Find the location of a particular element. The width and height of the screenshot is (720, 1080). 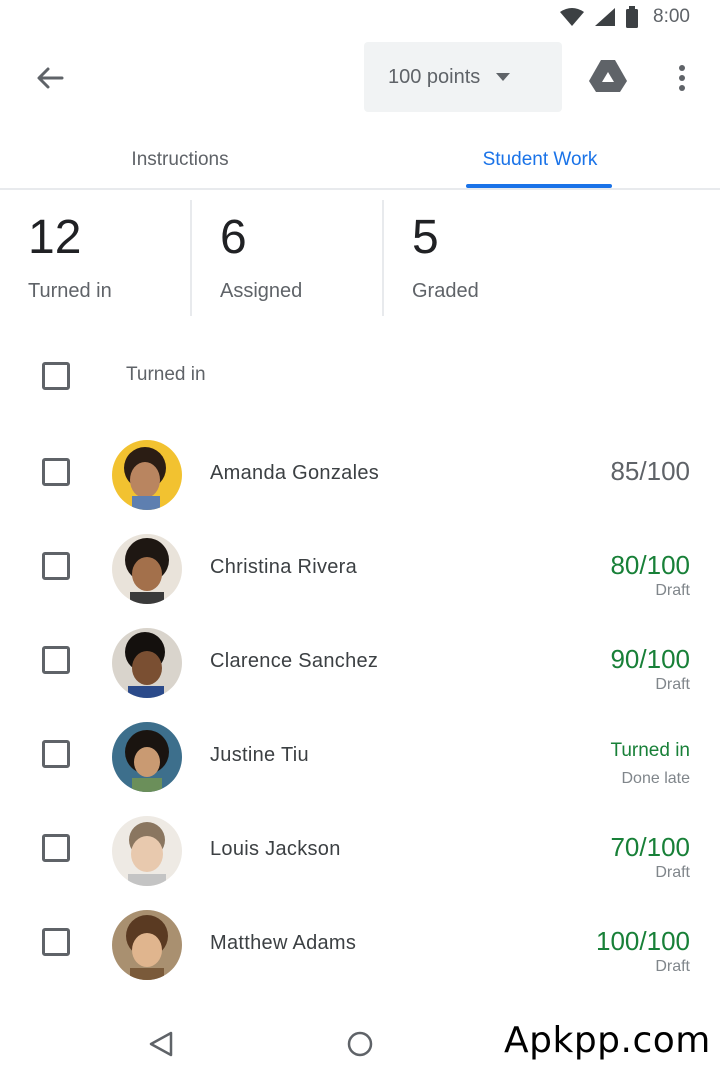

stat-turned-in: 12 Turned in is located at coordinates (95, 260).